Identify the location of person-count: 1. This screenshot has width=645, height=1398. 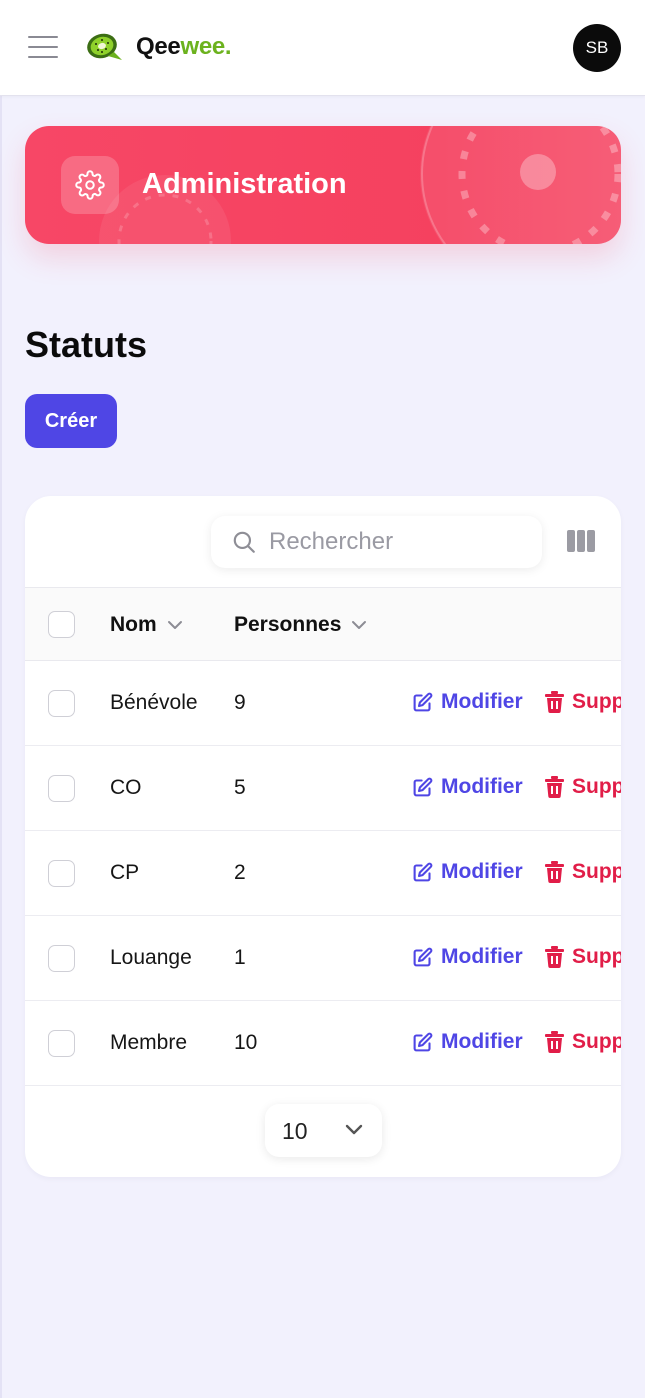
(240, 957).